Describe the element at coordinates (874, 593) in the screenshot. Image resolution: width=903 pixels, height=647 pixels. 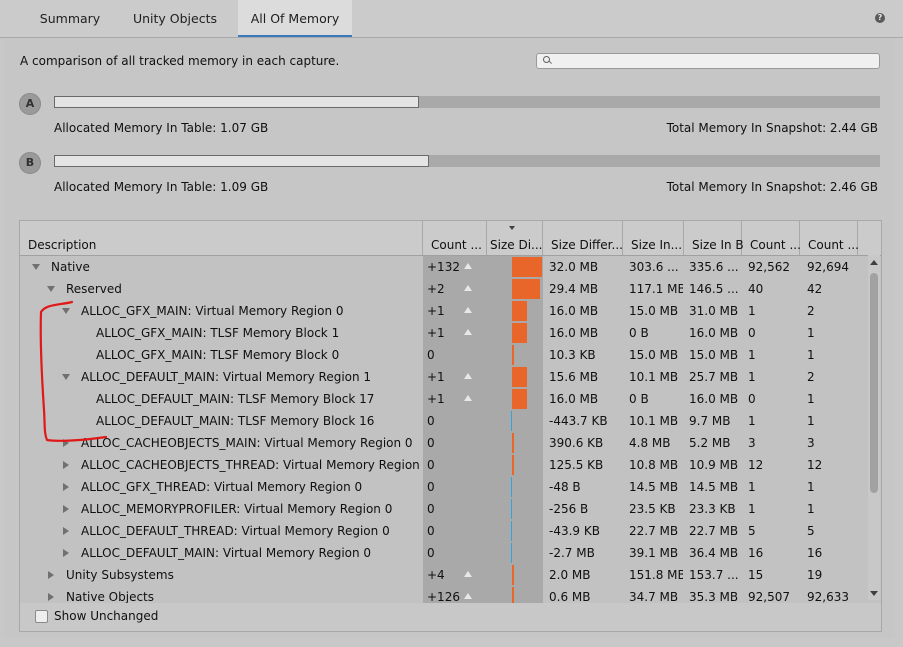
I see `scroll-down-icon` at that location.